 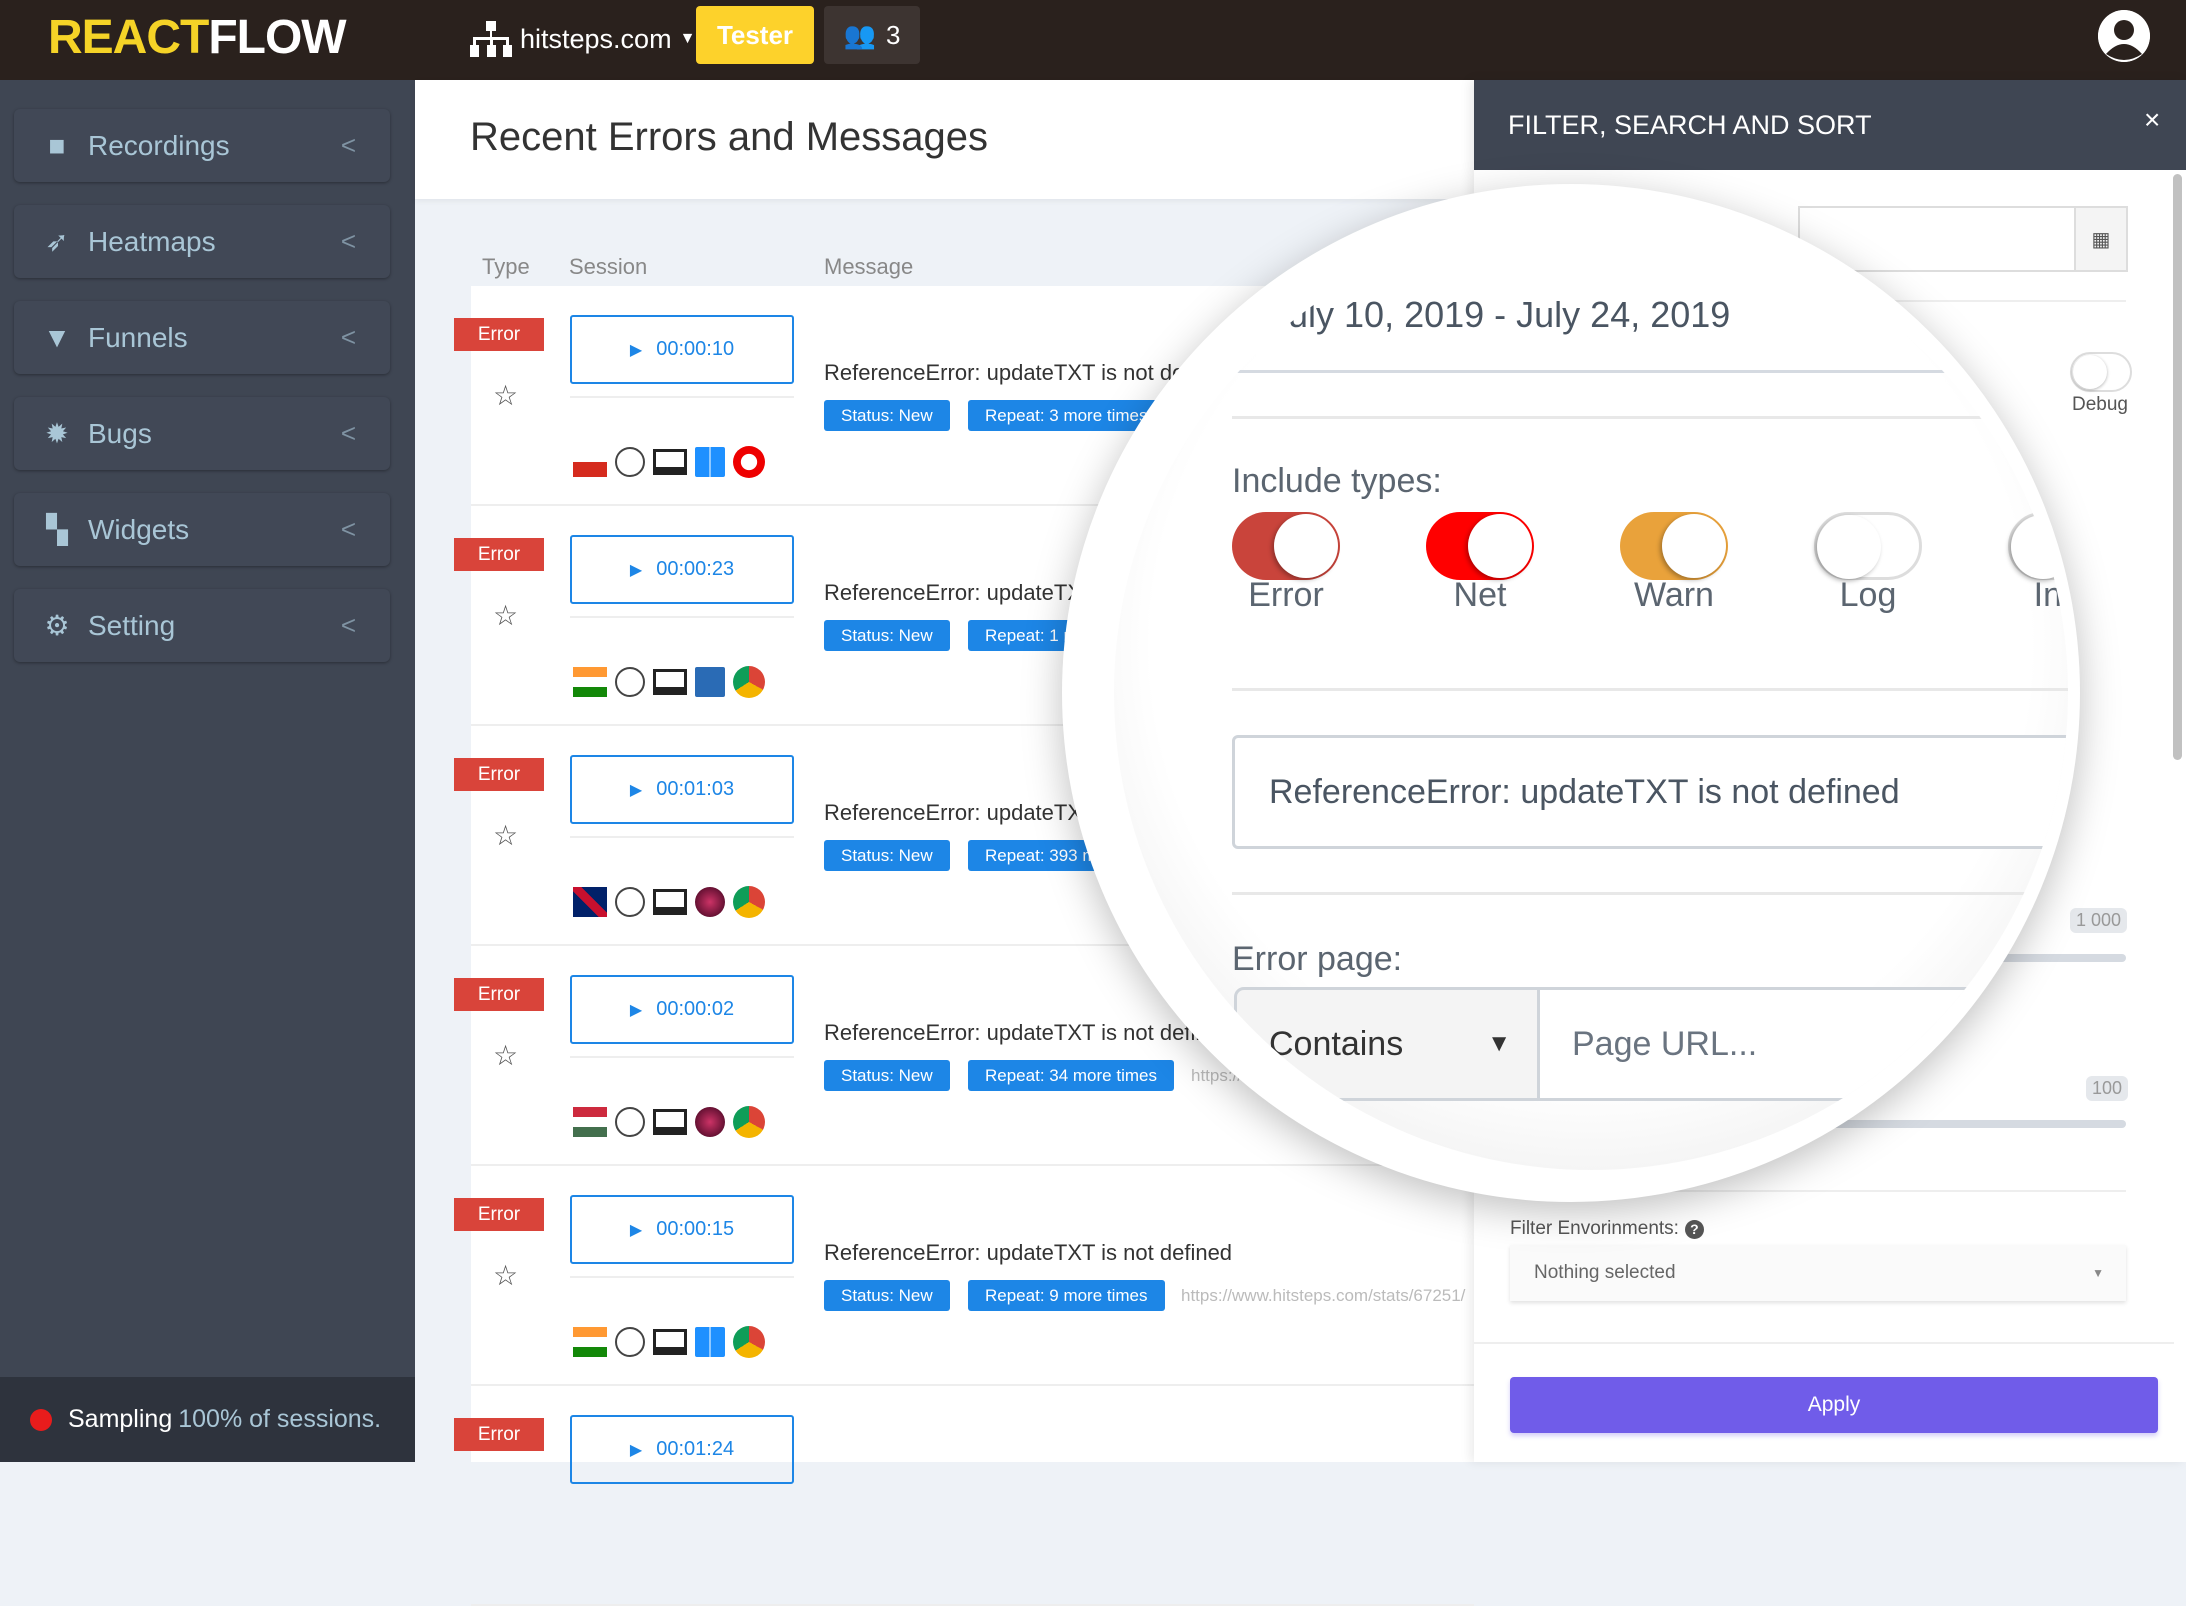 I want to click on apply-button: Apply, so click(x=1834, y=1405).